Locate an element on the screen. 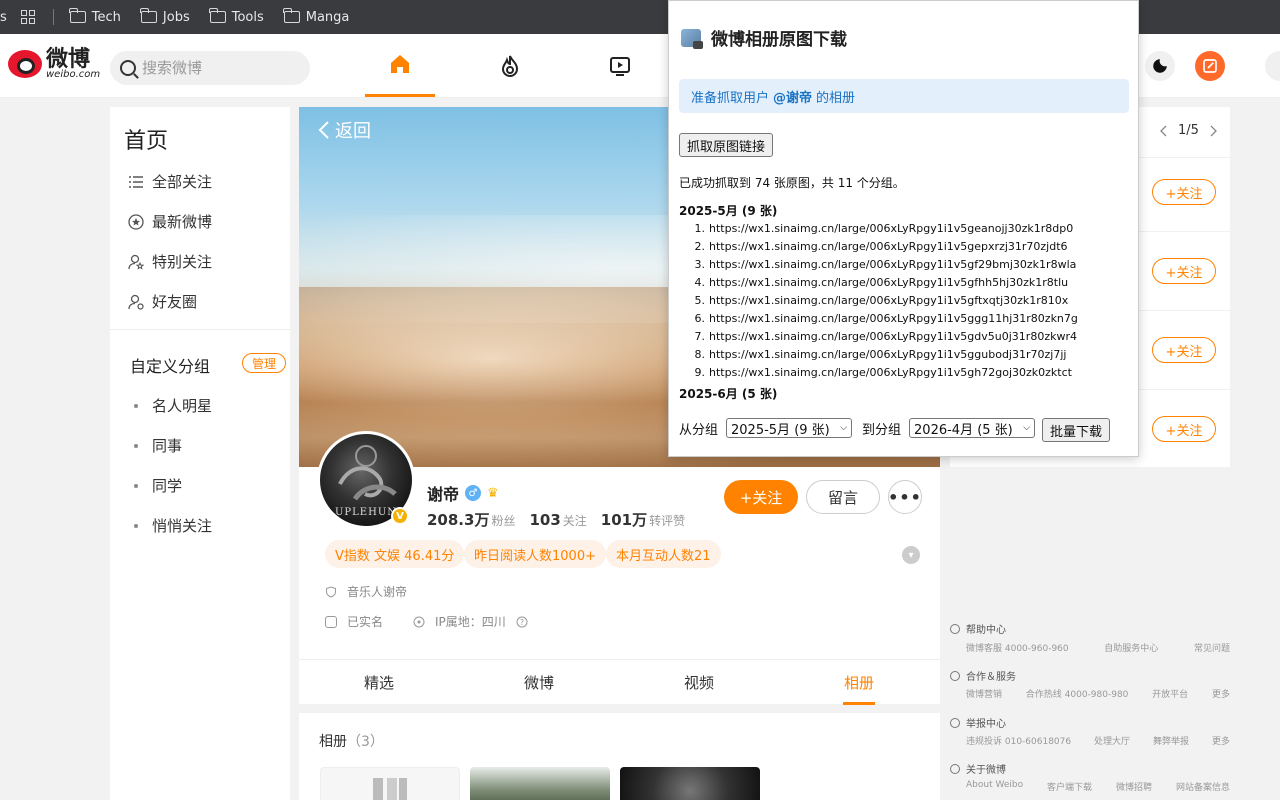 The height and width of the screenshot is (800, 1280). footer-link: About Weibo is located at coordinates (994, 786).